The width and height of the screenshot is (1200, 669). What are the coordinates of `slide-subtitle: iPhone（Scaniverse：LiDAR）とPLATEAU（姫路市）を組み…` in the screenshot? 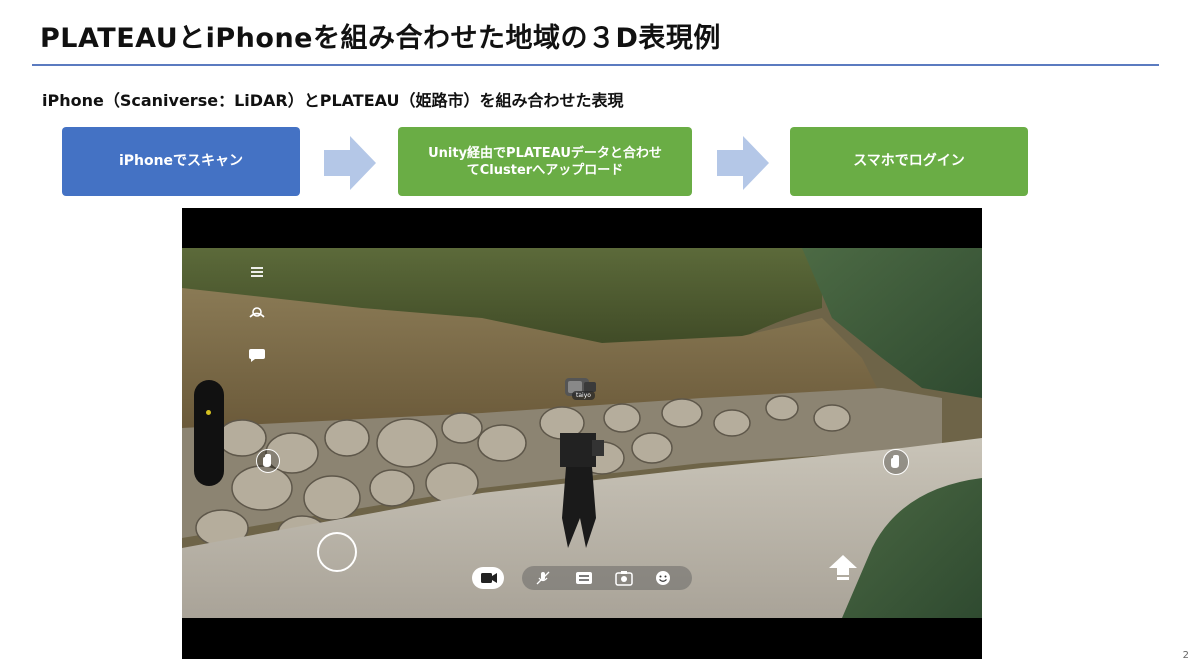 It's located at (333, 100).